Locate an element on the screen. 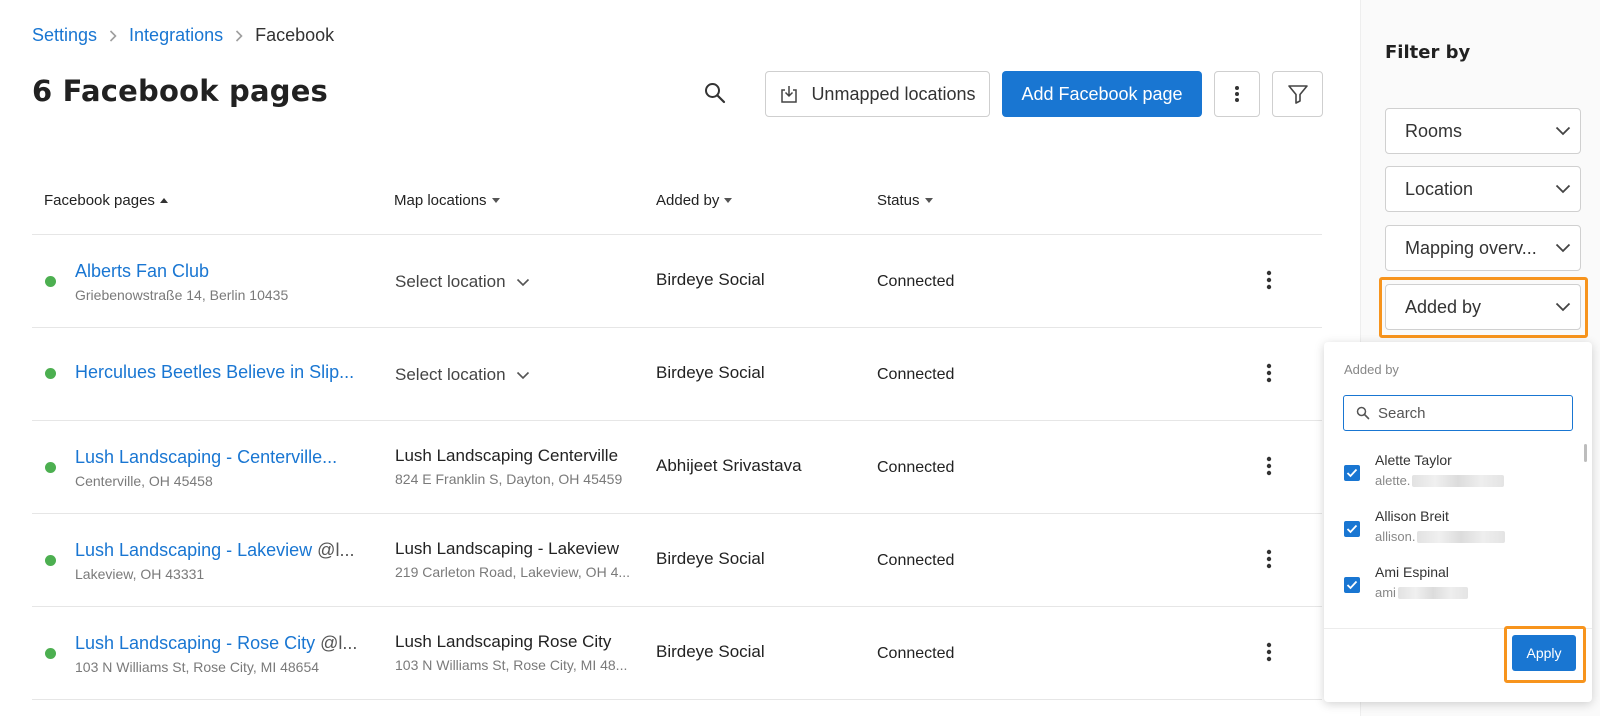  filter-location-select: Location is located at coordinates (1483, 189).